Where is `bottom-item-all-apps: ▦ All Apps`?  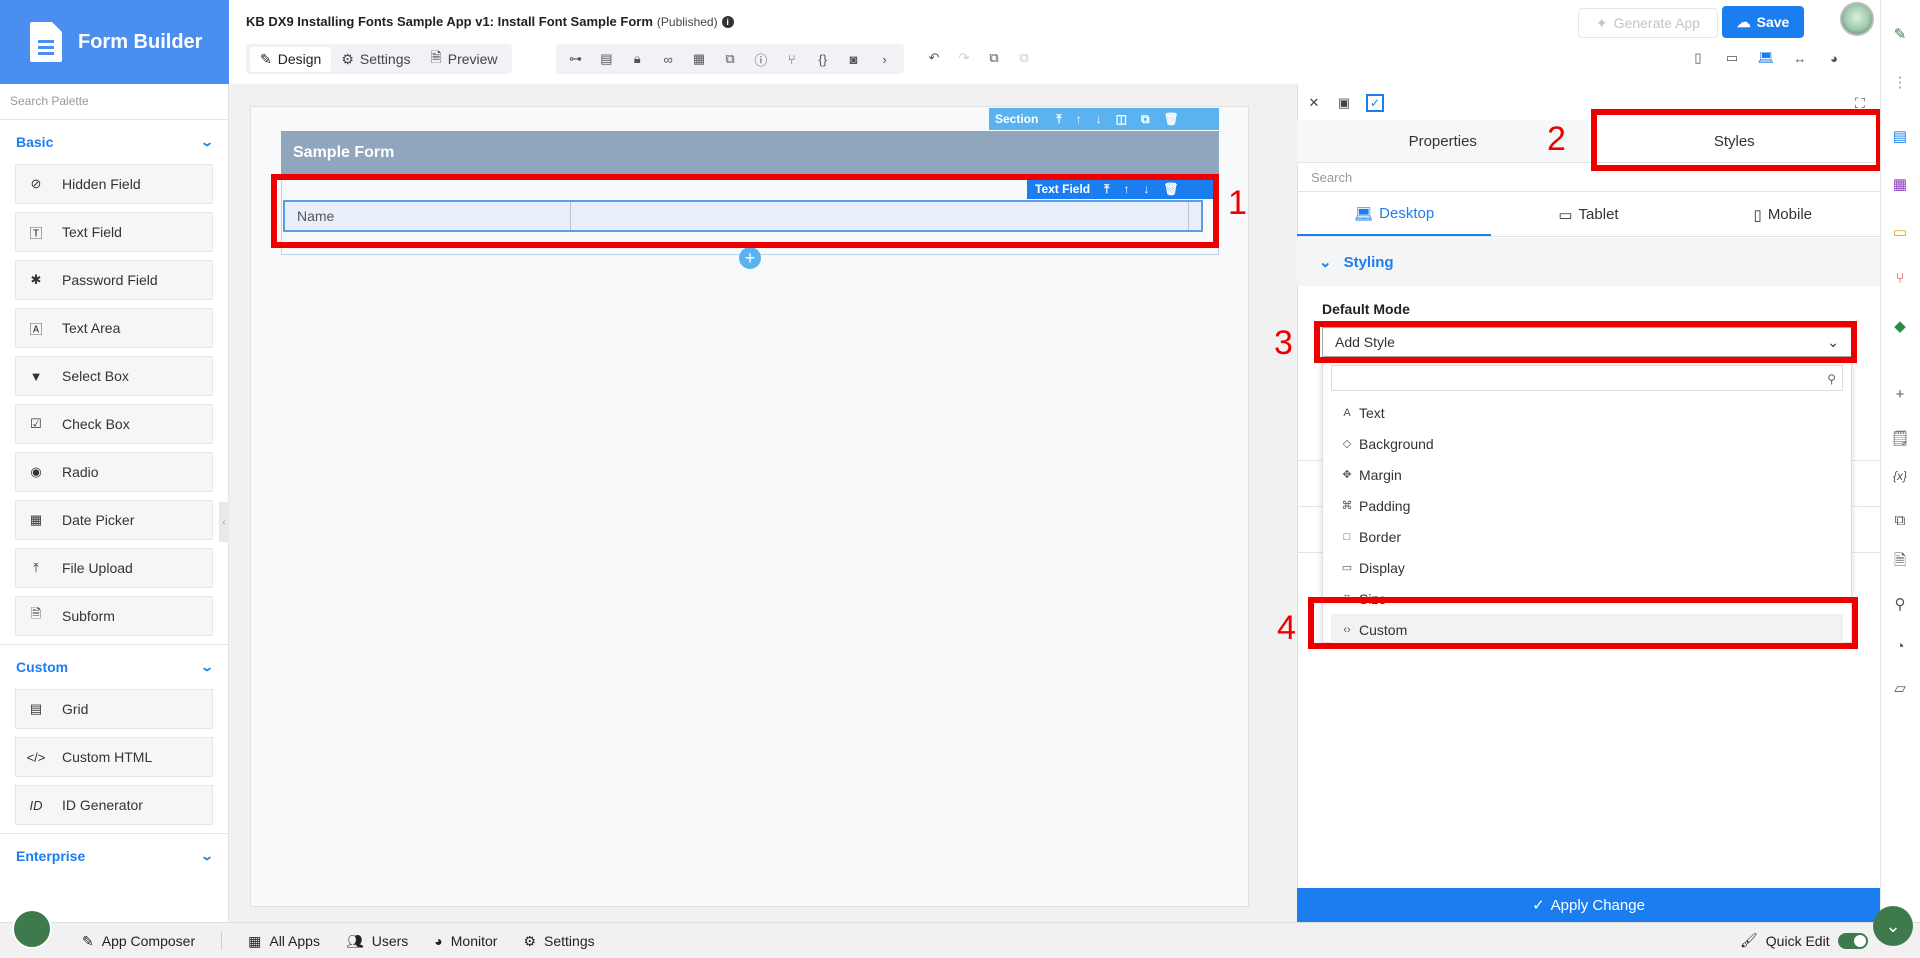 bottom-item-all-apps: ▦ All Apps is located at coordinates (297, 941).